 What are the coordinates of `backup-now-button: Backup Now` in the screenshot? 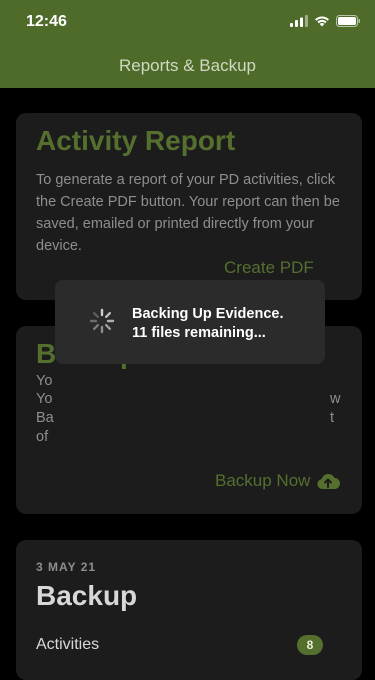 It's located at (278, 481).